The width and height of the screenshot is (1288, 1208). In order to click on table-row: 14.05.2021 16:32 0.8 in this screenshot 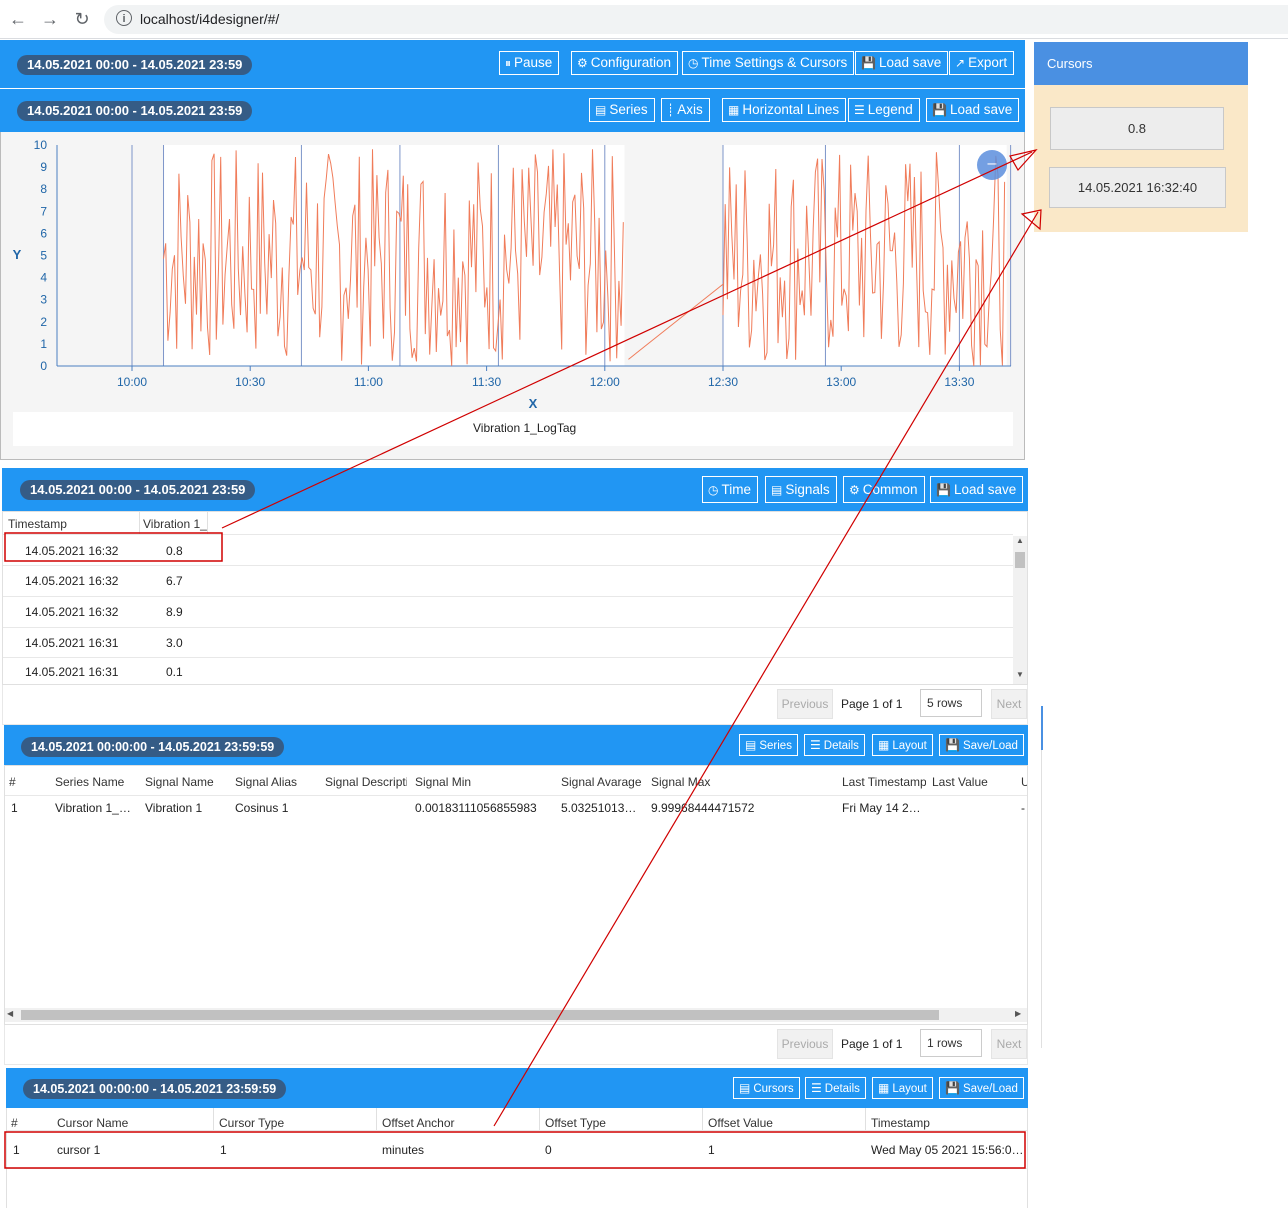, I will do `click(508, 551)`.